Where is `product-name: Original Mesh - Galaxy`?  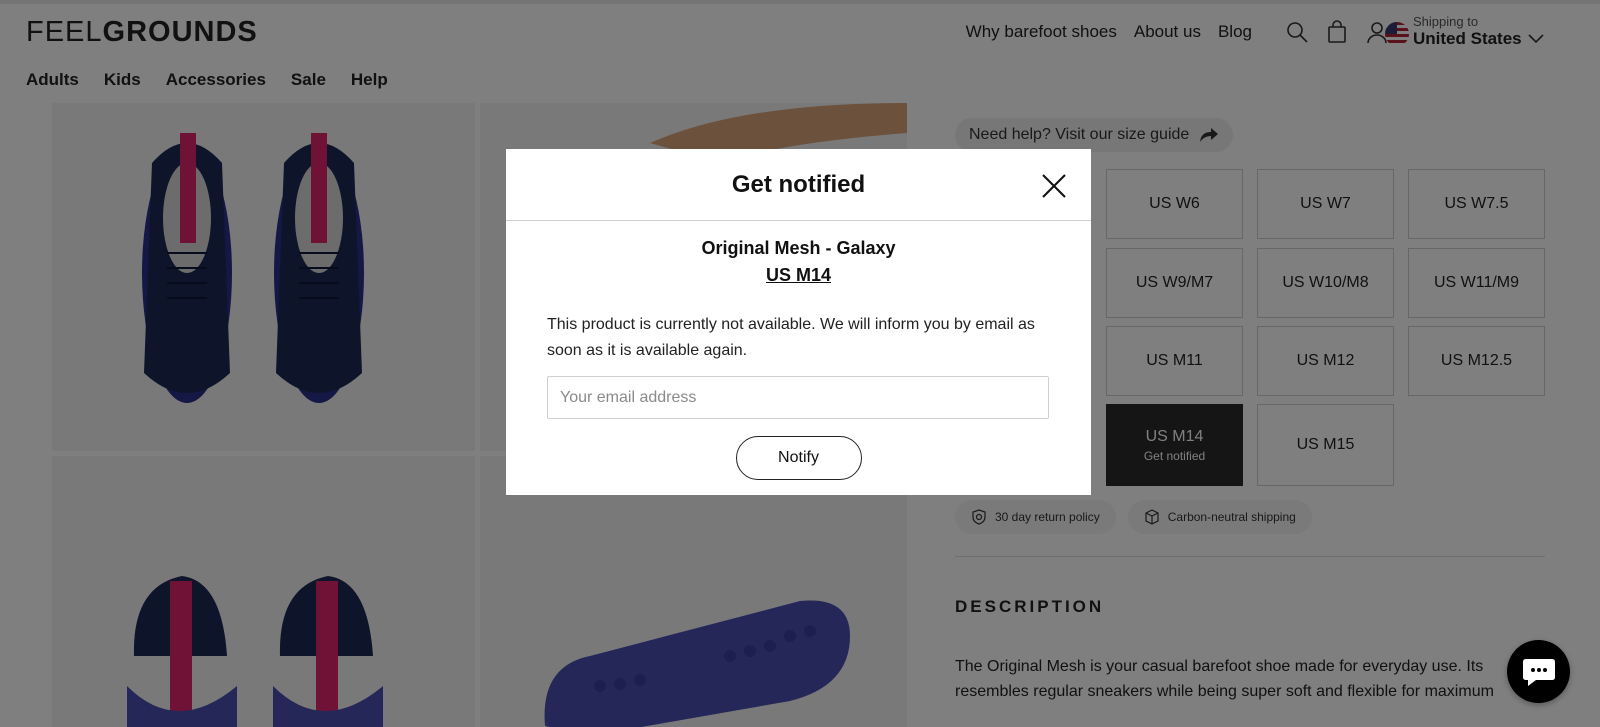
product-name: Original Mesh - Galaxy is located at coordinates (798, 248).